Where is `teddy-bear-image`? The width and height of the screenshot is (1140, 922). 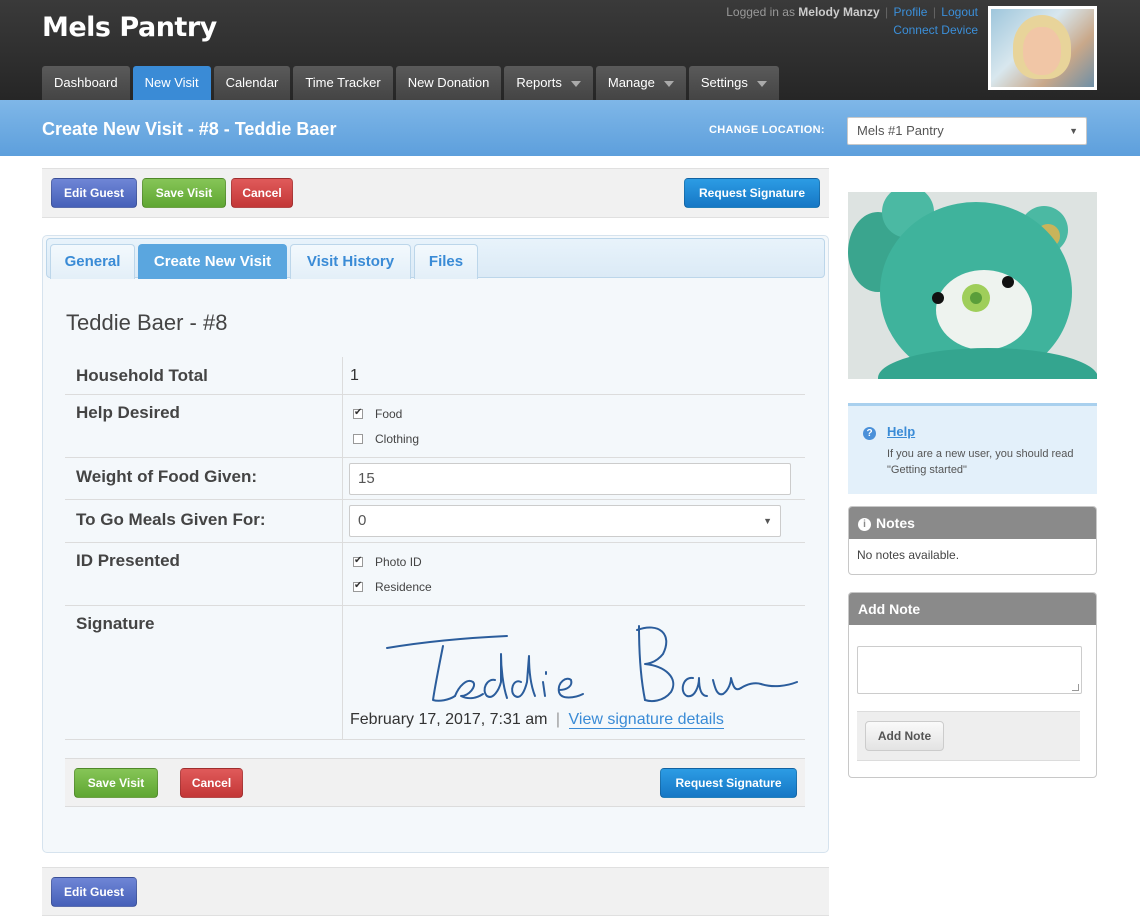 teddy-bear-image is located at coordinates (972, 285).